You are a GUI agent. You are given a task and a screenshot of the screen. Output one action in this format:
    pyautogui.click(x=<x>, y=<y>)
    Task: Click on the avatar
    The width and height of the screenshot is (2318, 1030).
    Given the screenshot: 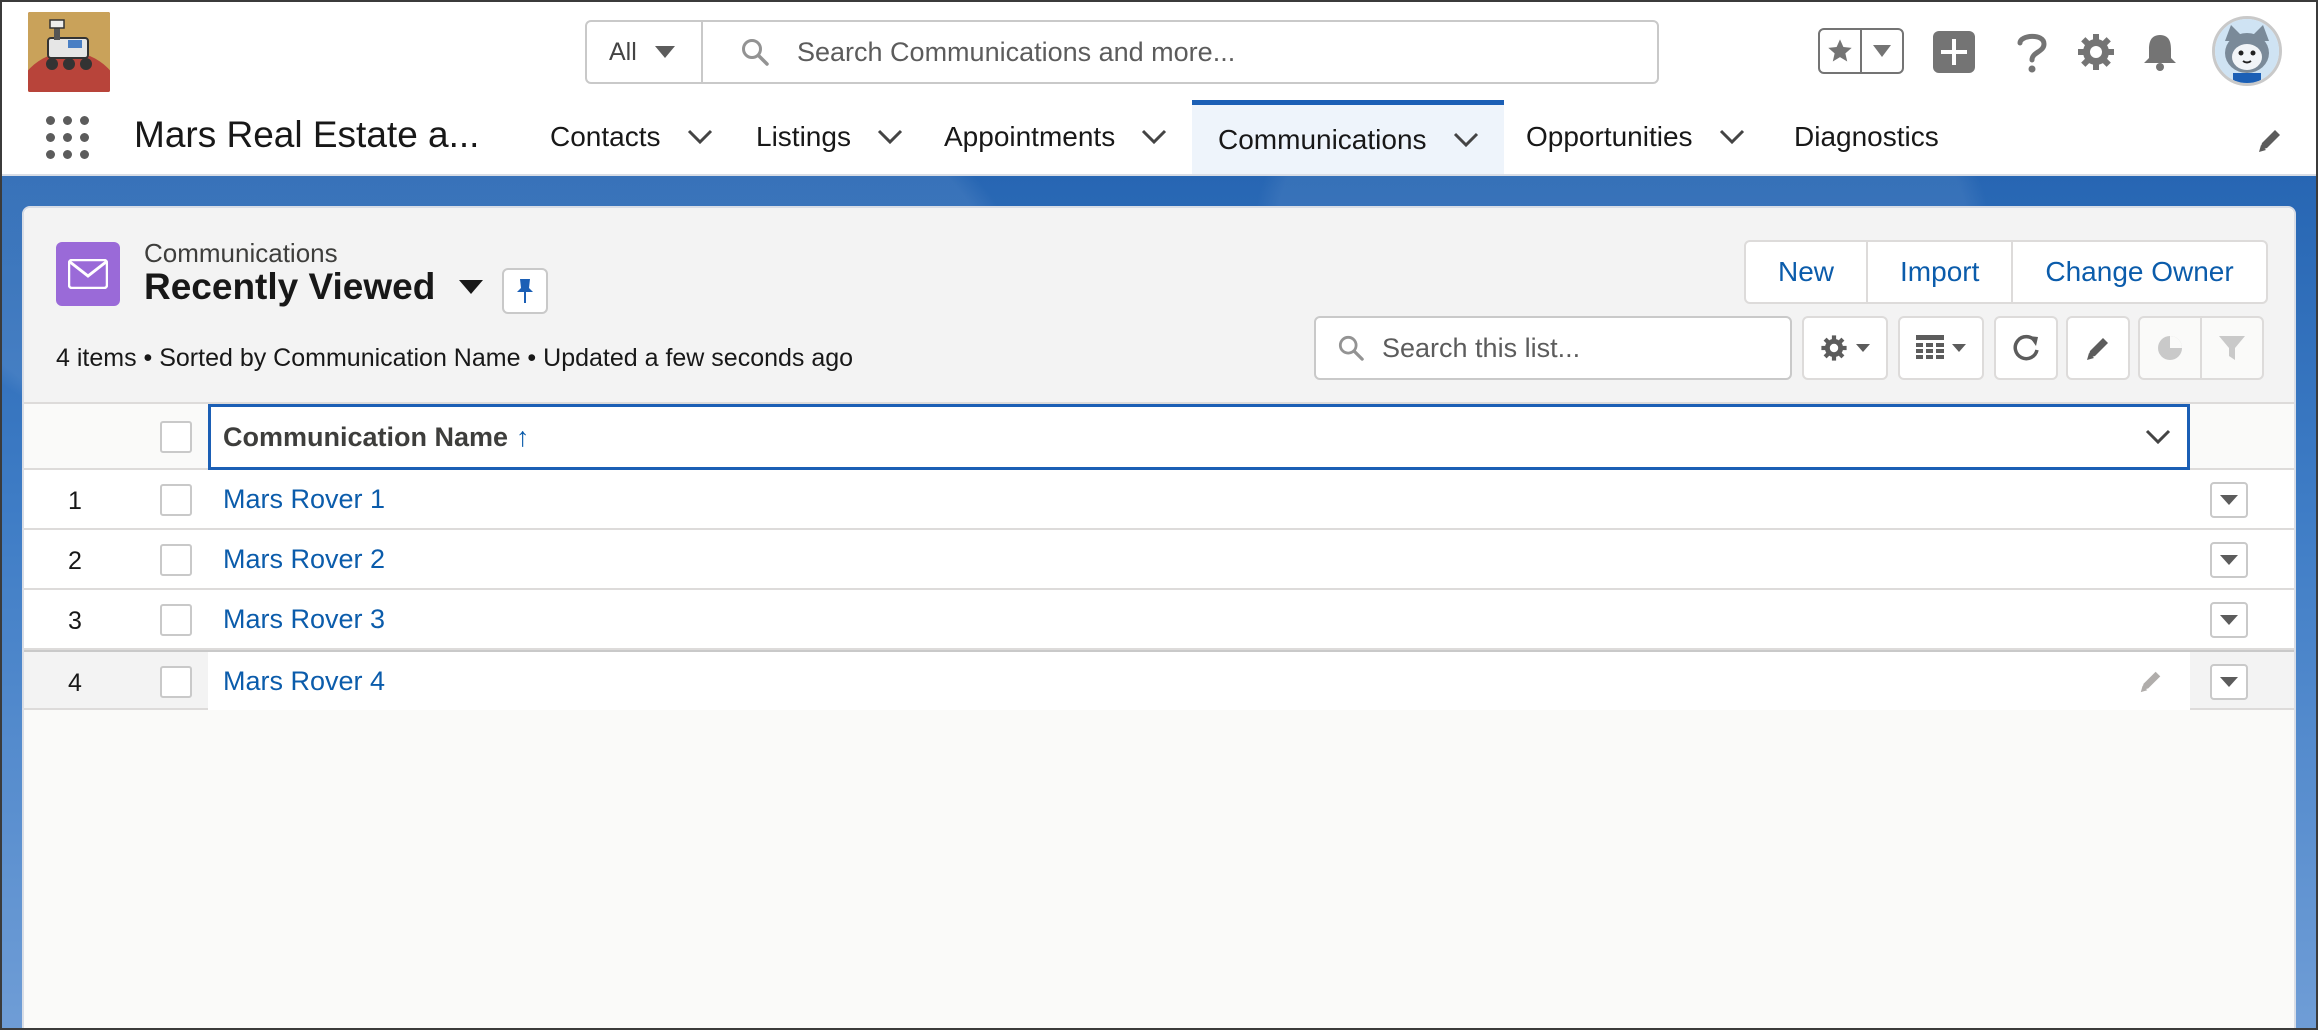 What is the action you would take?
    pyautogui.click(x=2247, y=51)
    